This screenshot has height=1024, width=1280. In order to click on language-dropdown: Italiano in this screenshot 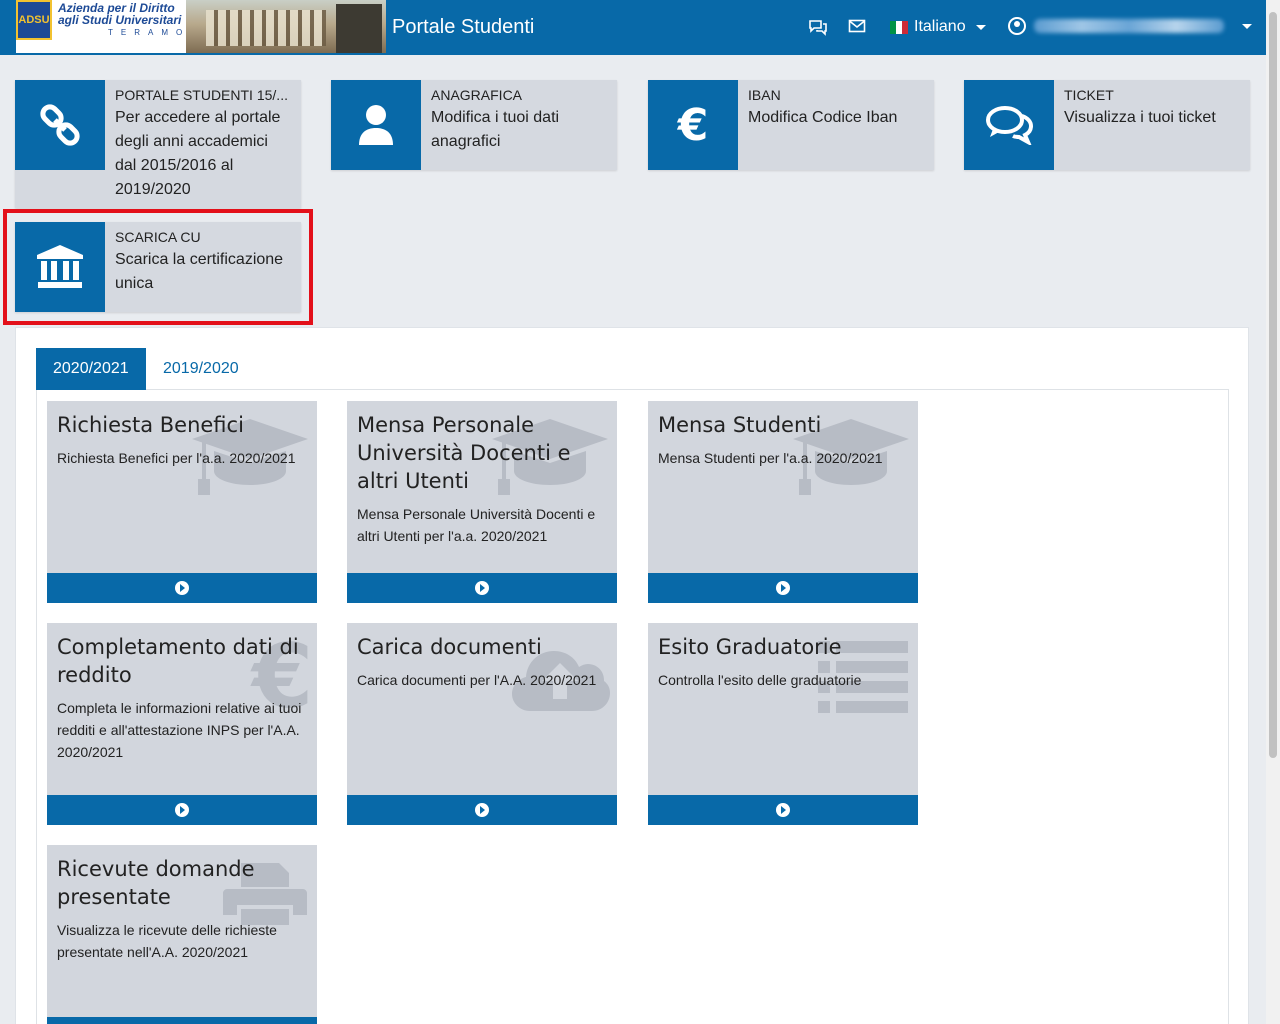, I will do `click(938, 27)`.